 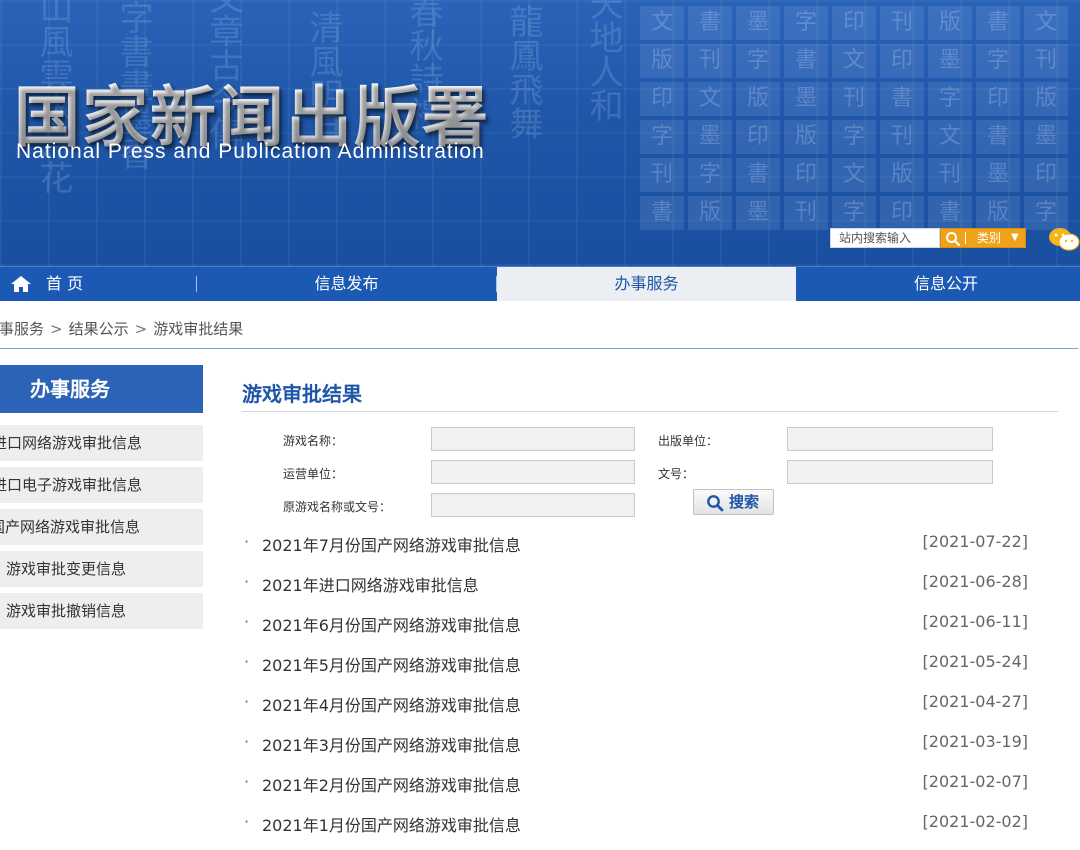 What do you see at coordinates (391, 544) in the screenshot?
I see `list-item-link: 2021年7月份国产网络游戏审批信息` at bounding box center [391, 544].